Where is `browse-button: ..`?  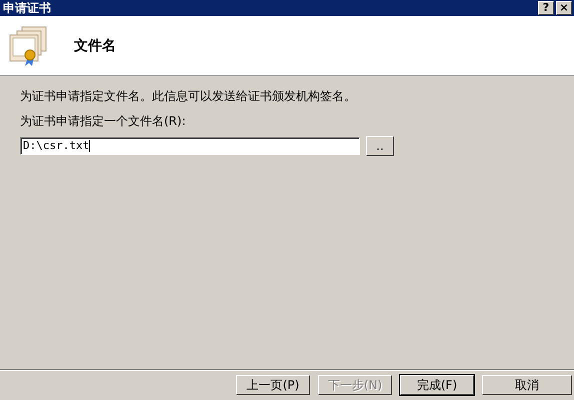 browse-button: .. is located at coordinates (380, 146).